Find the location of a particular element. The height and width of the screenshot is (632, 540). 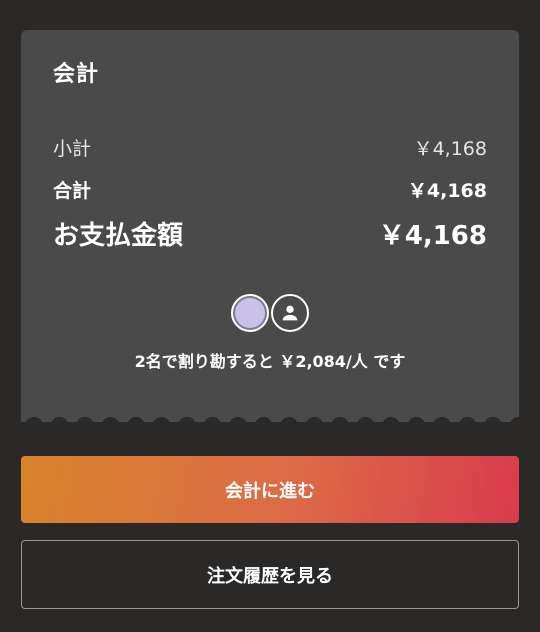

user-photo-avatar is located at coordinates (250, 313).